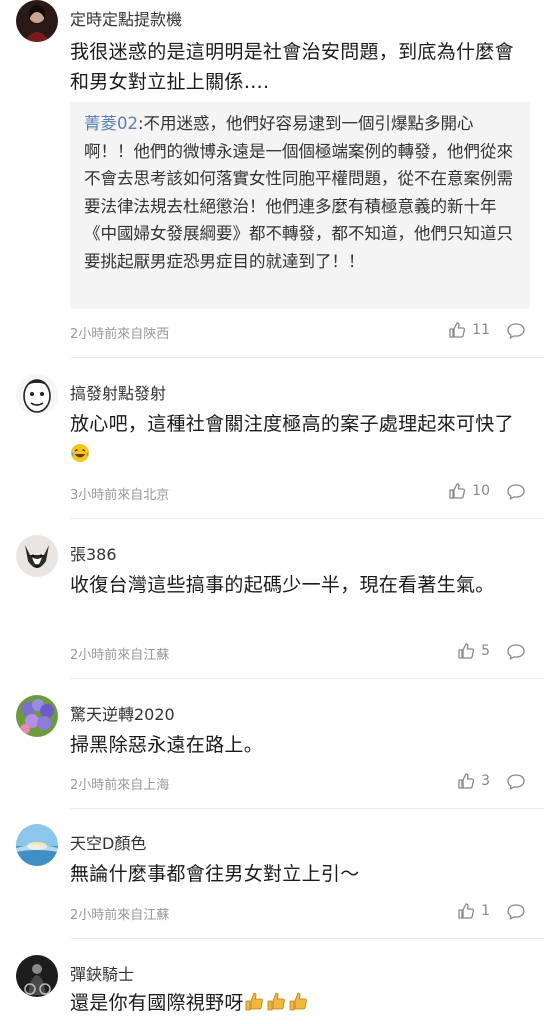 Image resolution: width=544 pixels, height=1024 pixels. I want to click on like-button: 1, so click(473, 911).